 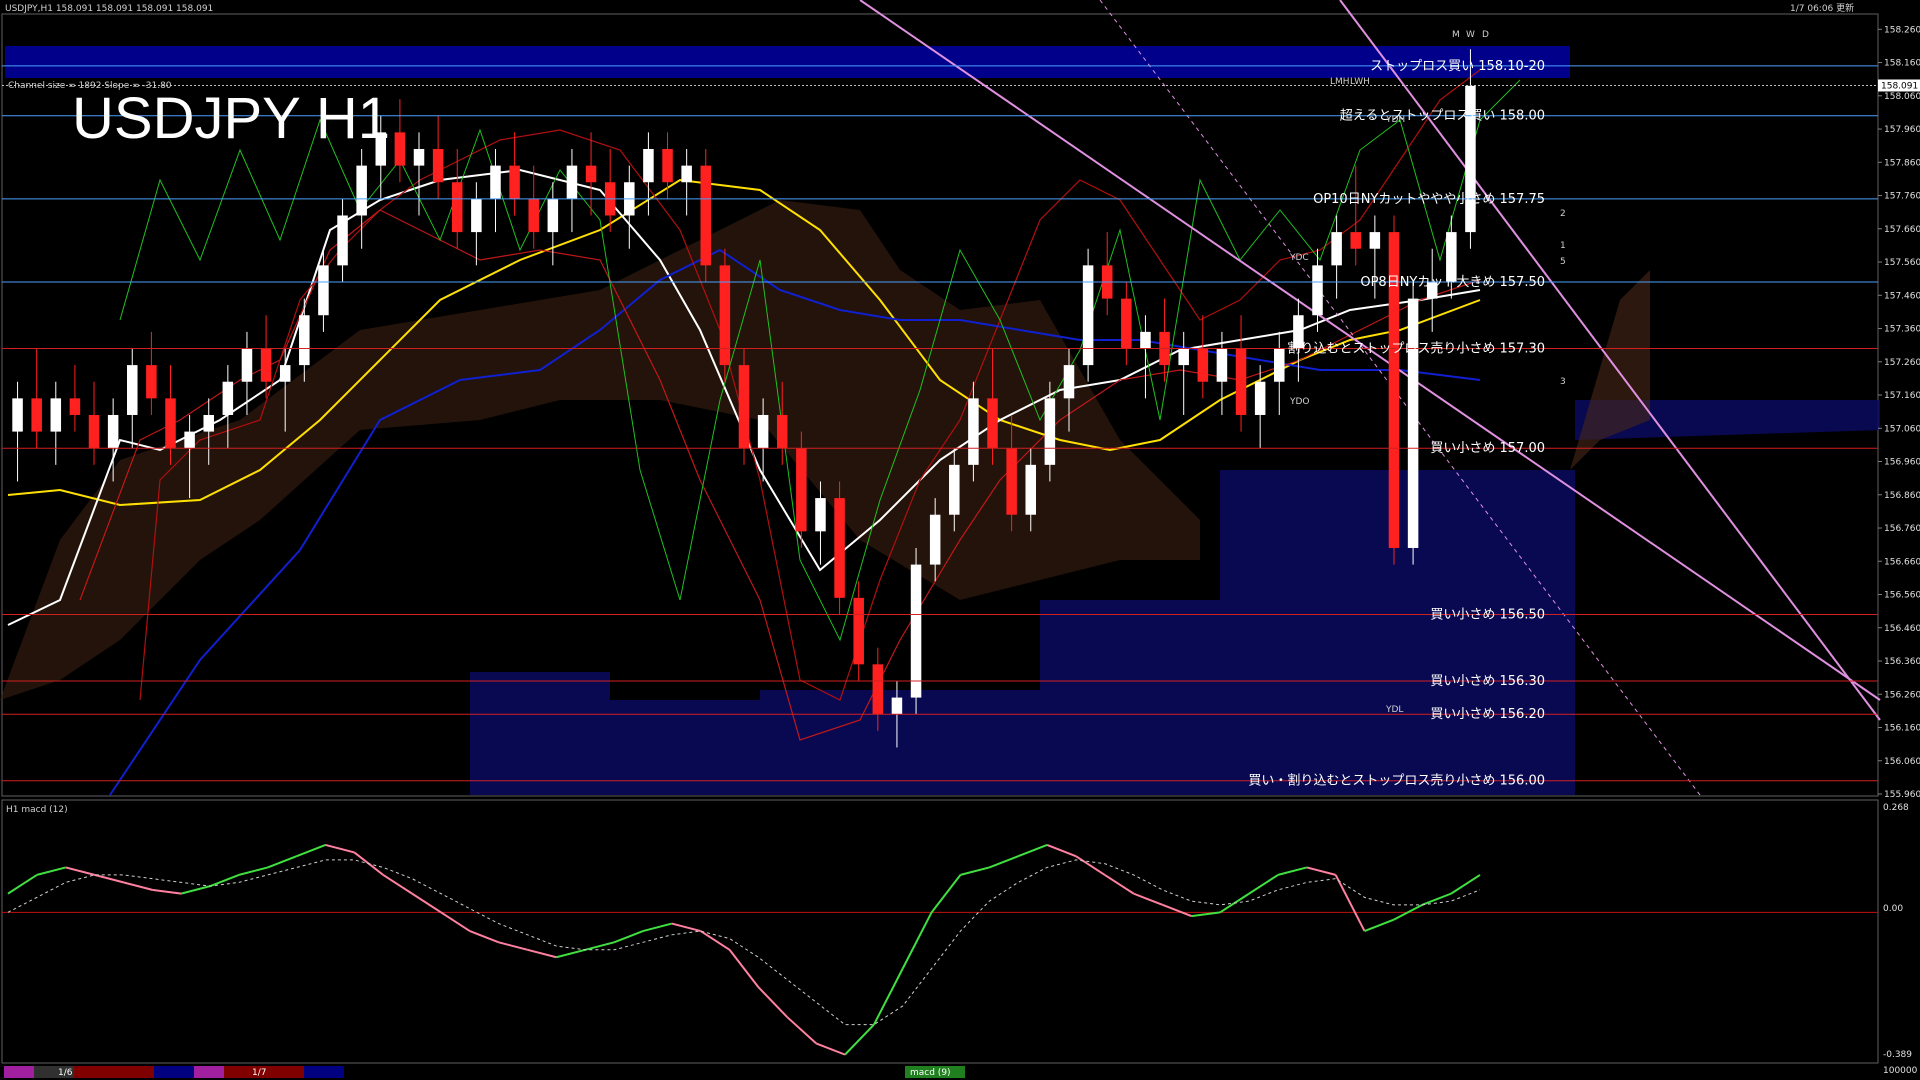 What do you see at coordinates (1893, 909) in the screenshot?
I see `macd-zero-value: 0.00` at bounding box center [1893, 909].